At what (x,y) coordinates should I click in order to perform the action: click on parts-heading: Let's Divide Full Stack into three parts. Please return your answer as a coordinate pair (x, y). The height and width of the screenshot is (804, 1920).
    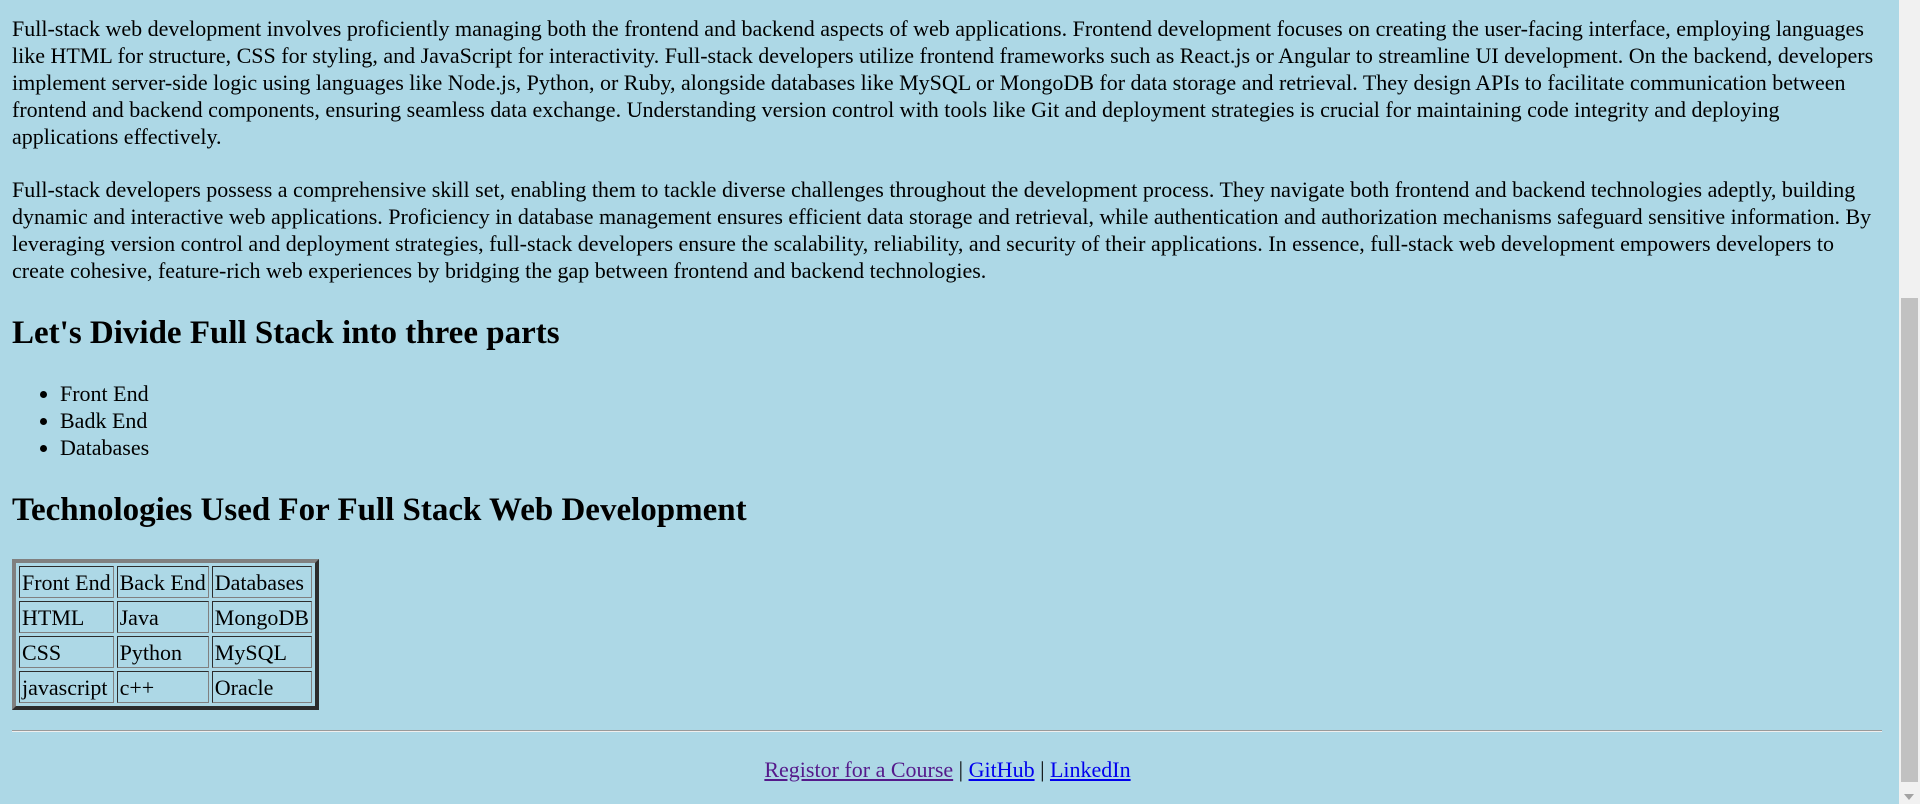
    Looking at the image, I should click on (286, 333).